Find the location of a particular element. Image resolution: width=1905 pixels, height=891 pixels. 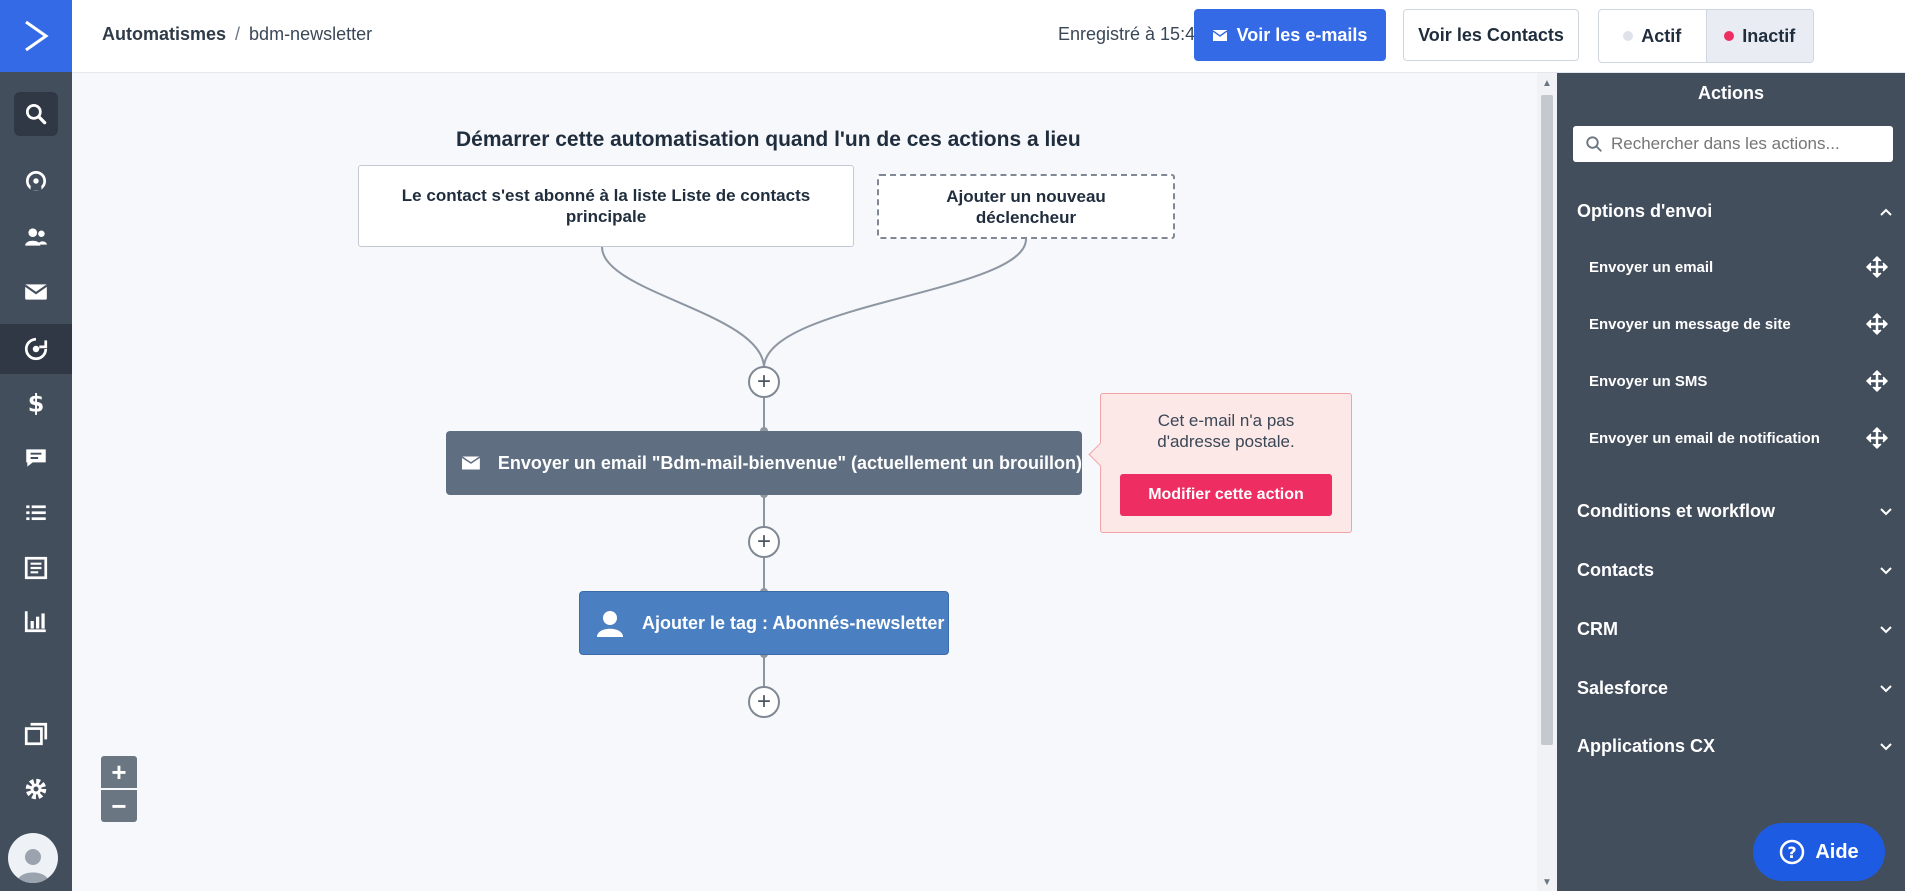

breadcrumb: Automatismes / bdm-newsletter is located at coordinates (237, 34).